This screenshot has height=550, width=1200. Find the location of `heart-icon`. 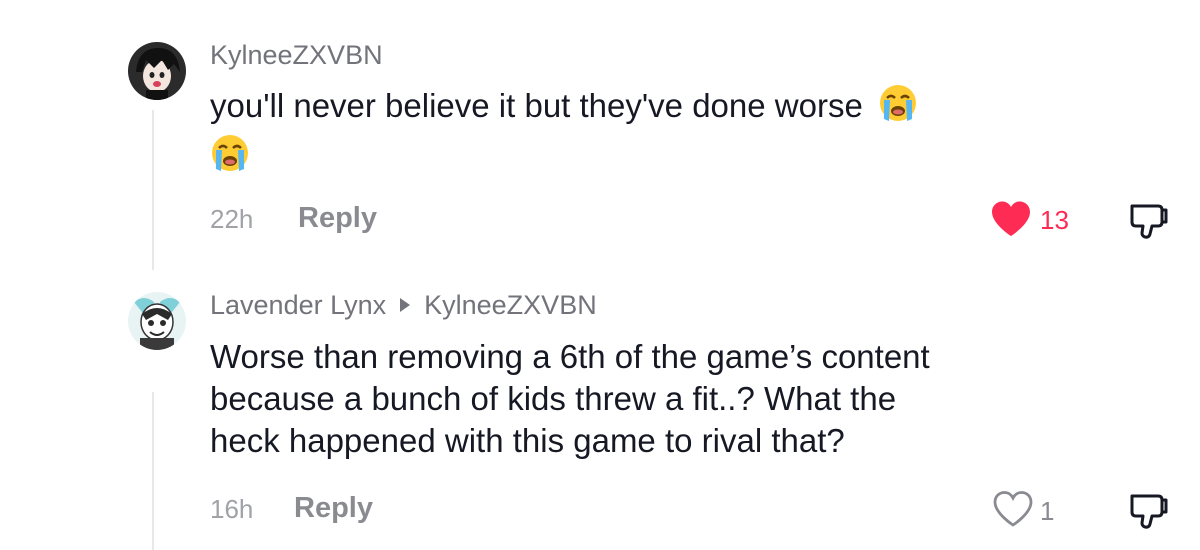

heart-icon is located at coordinates (1011, 221).